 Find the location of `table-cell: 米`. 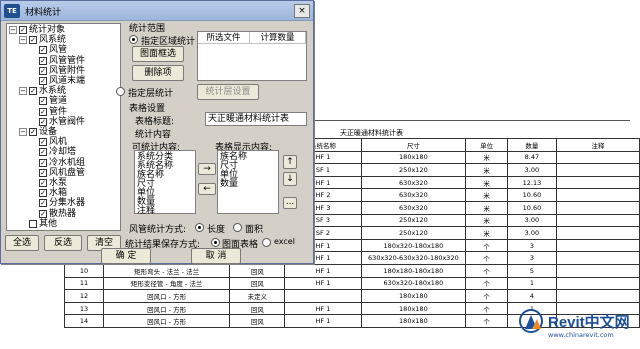

table-cell: 米 is located at coordinates (486, 170).